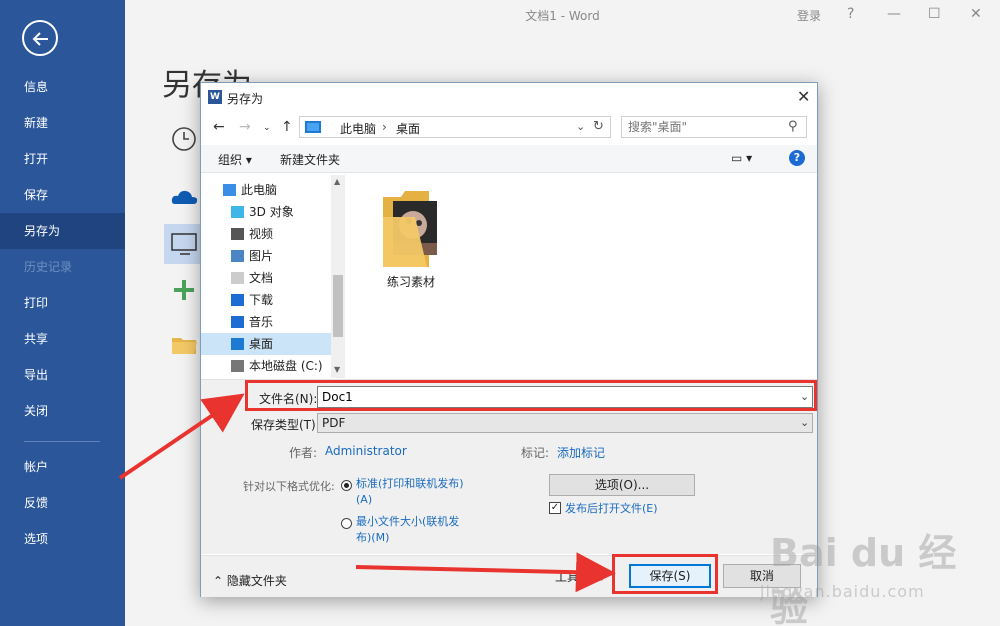 Image resolution: width=1000 pixels, height=626 pixels. What do you see at coordinates (266, 256) in the screenshot?
I see `tree-item: 图片` at bounding box center [266, 256].